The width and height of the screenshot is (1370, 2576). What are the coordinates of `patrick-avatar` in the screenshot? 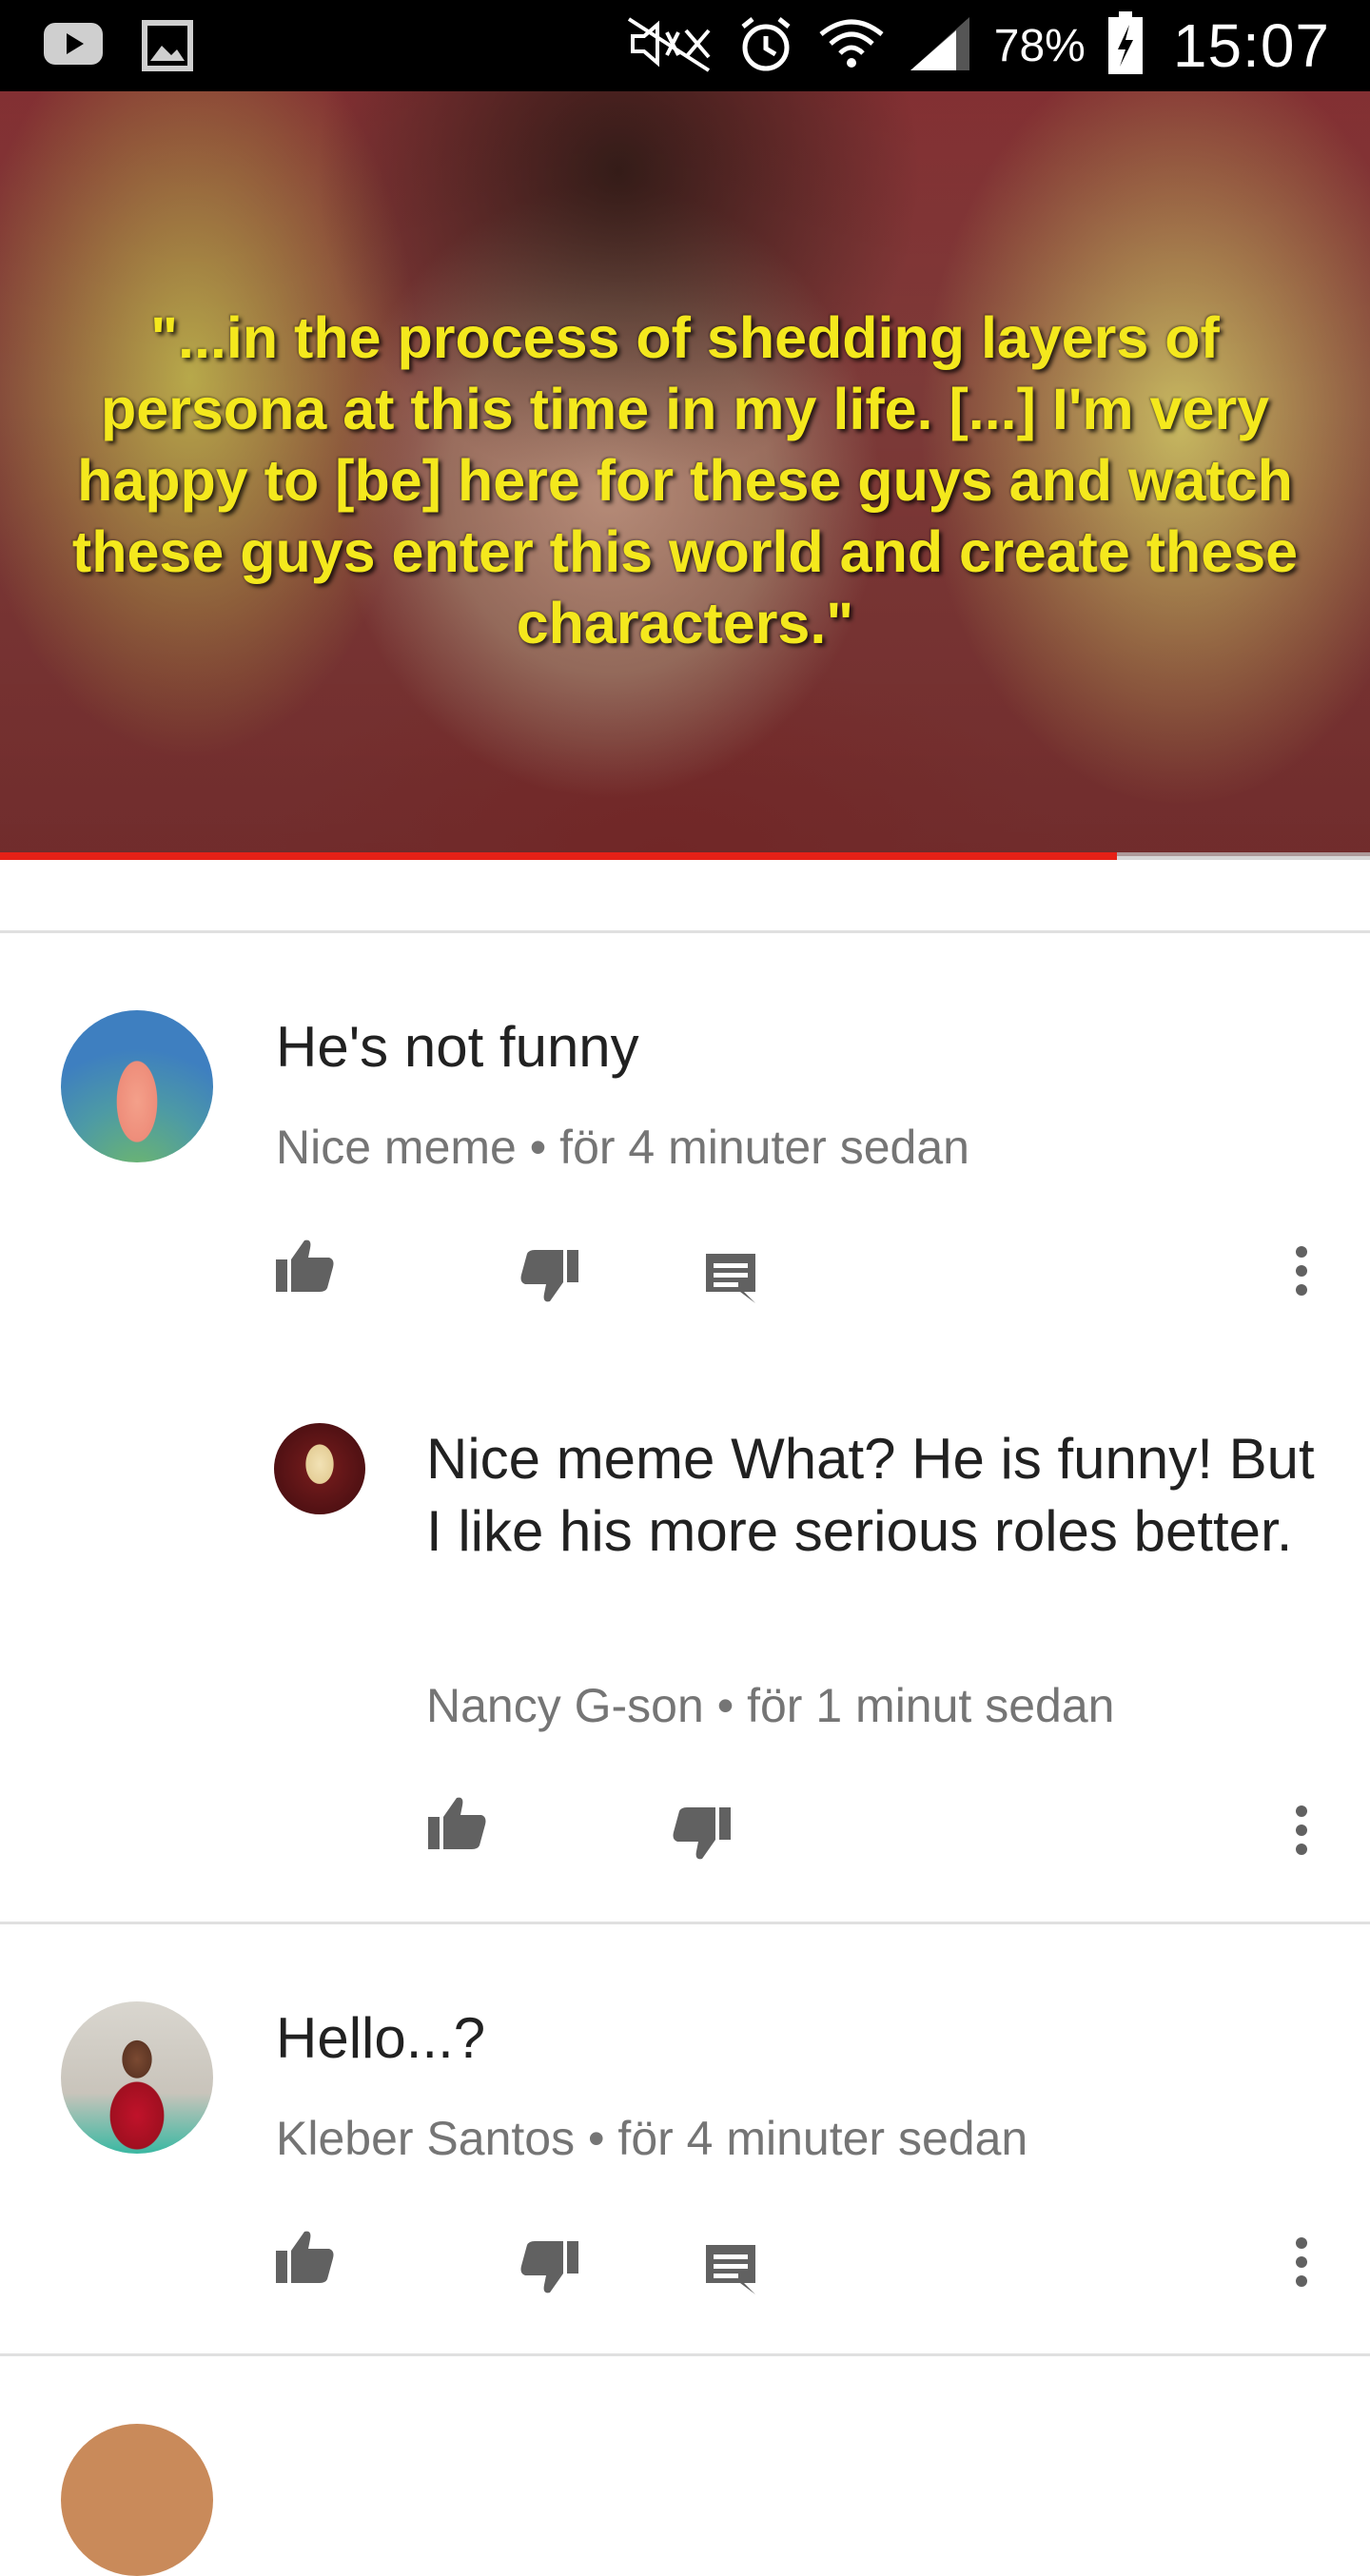 It's located at (137, 1086).